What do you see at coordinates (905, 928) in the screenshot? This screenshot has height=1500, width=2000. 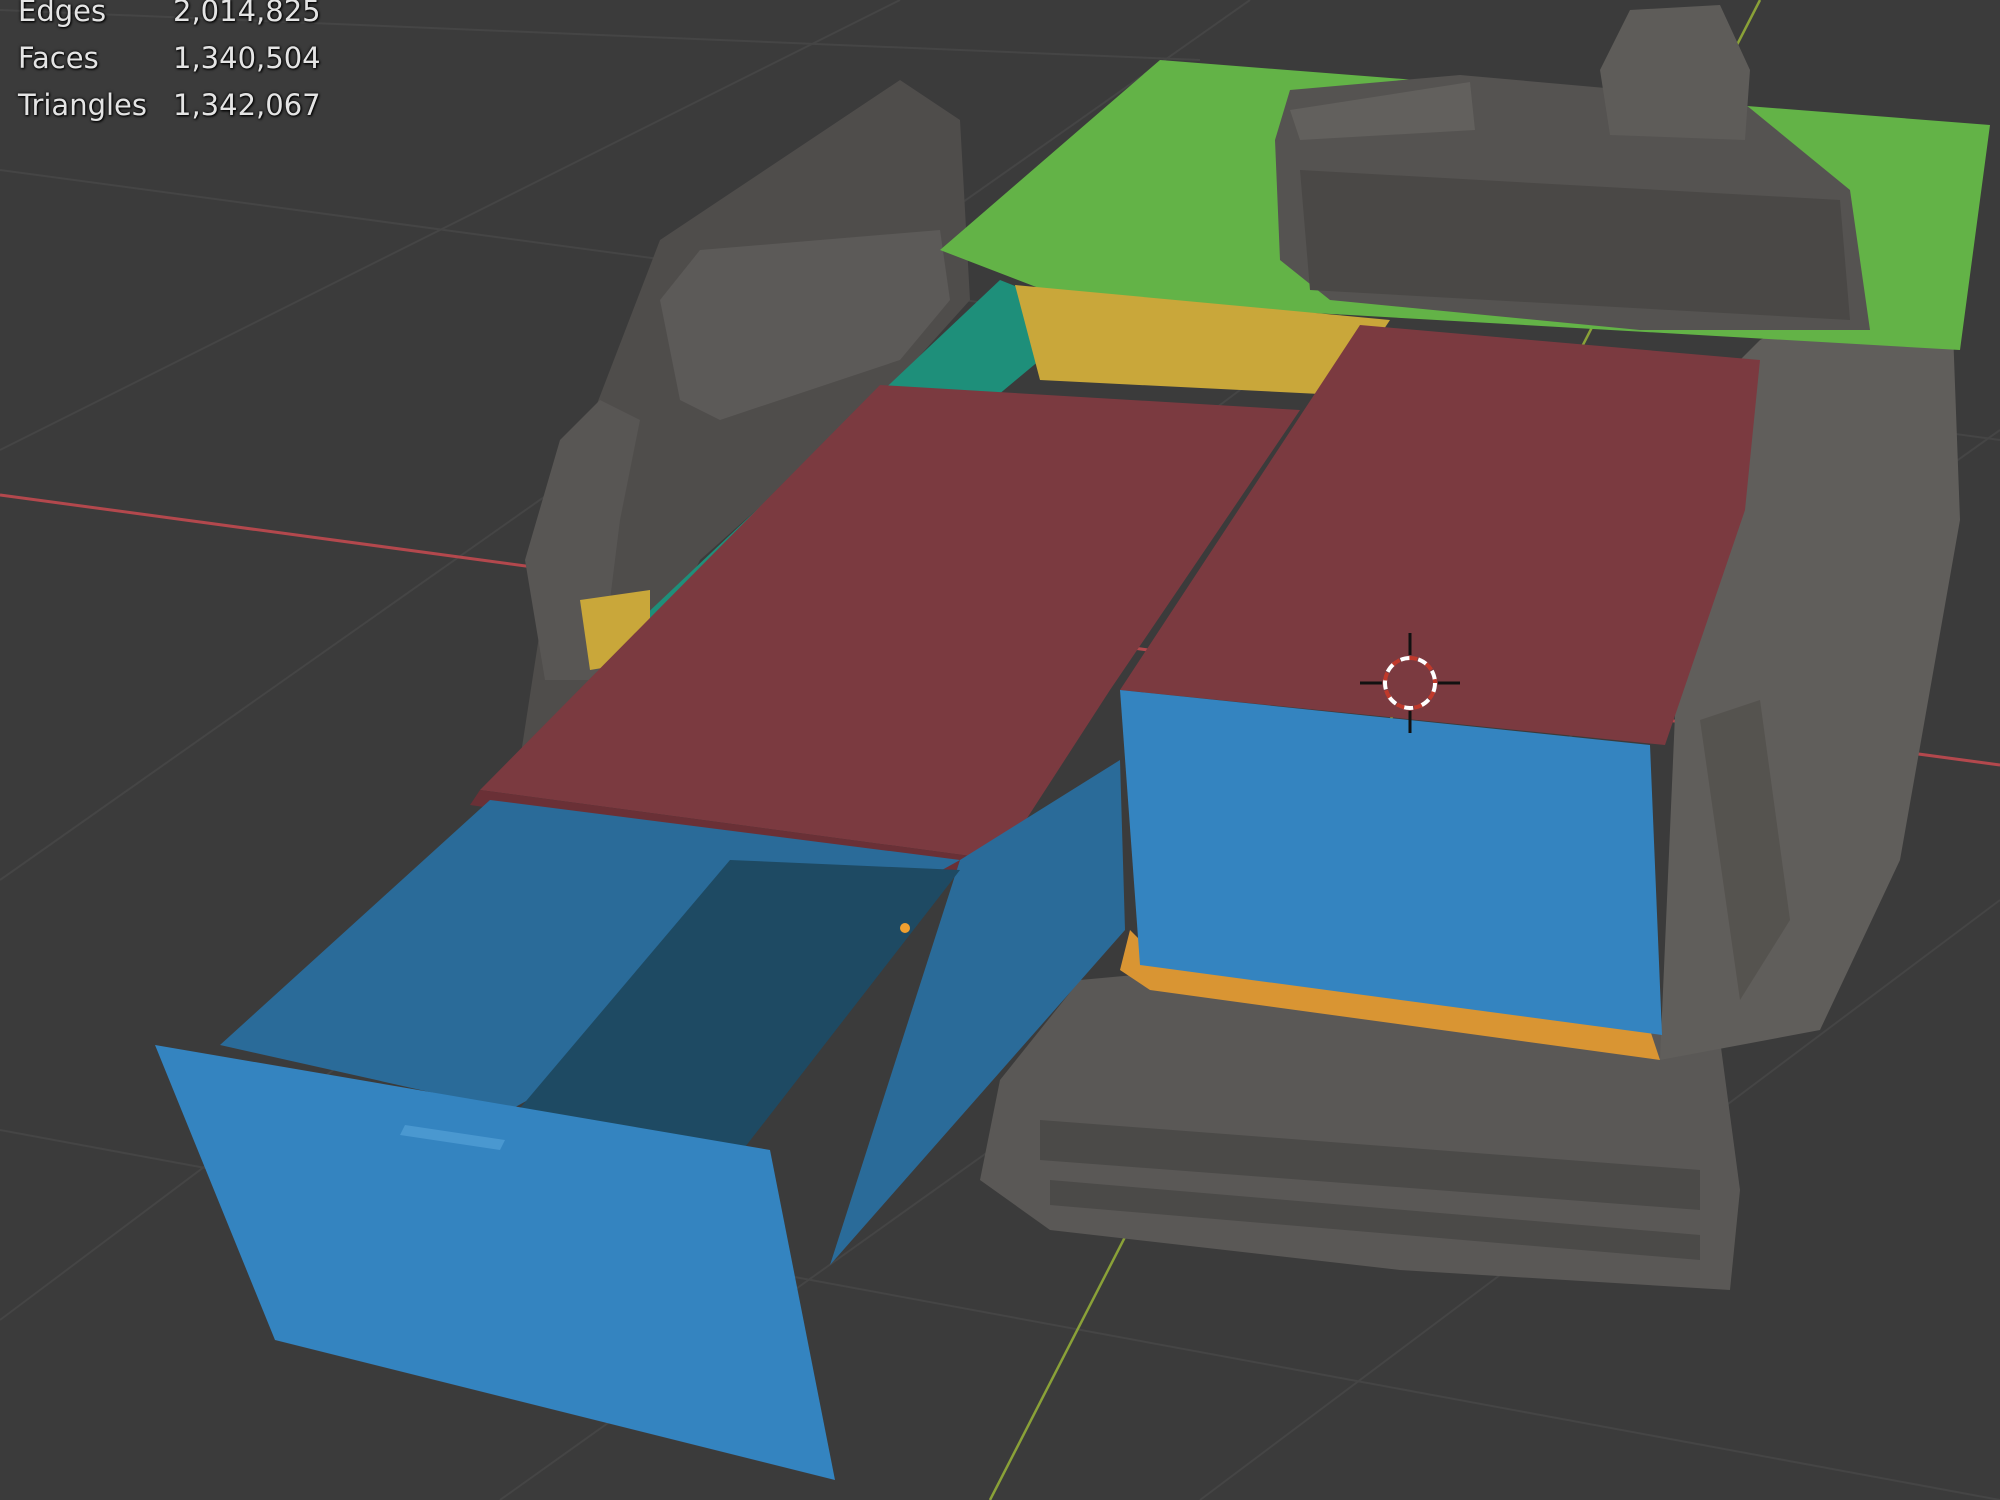 I see `origin-dot-icon` at bounding box center [905, 928].